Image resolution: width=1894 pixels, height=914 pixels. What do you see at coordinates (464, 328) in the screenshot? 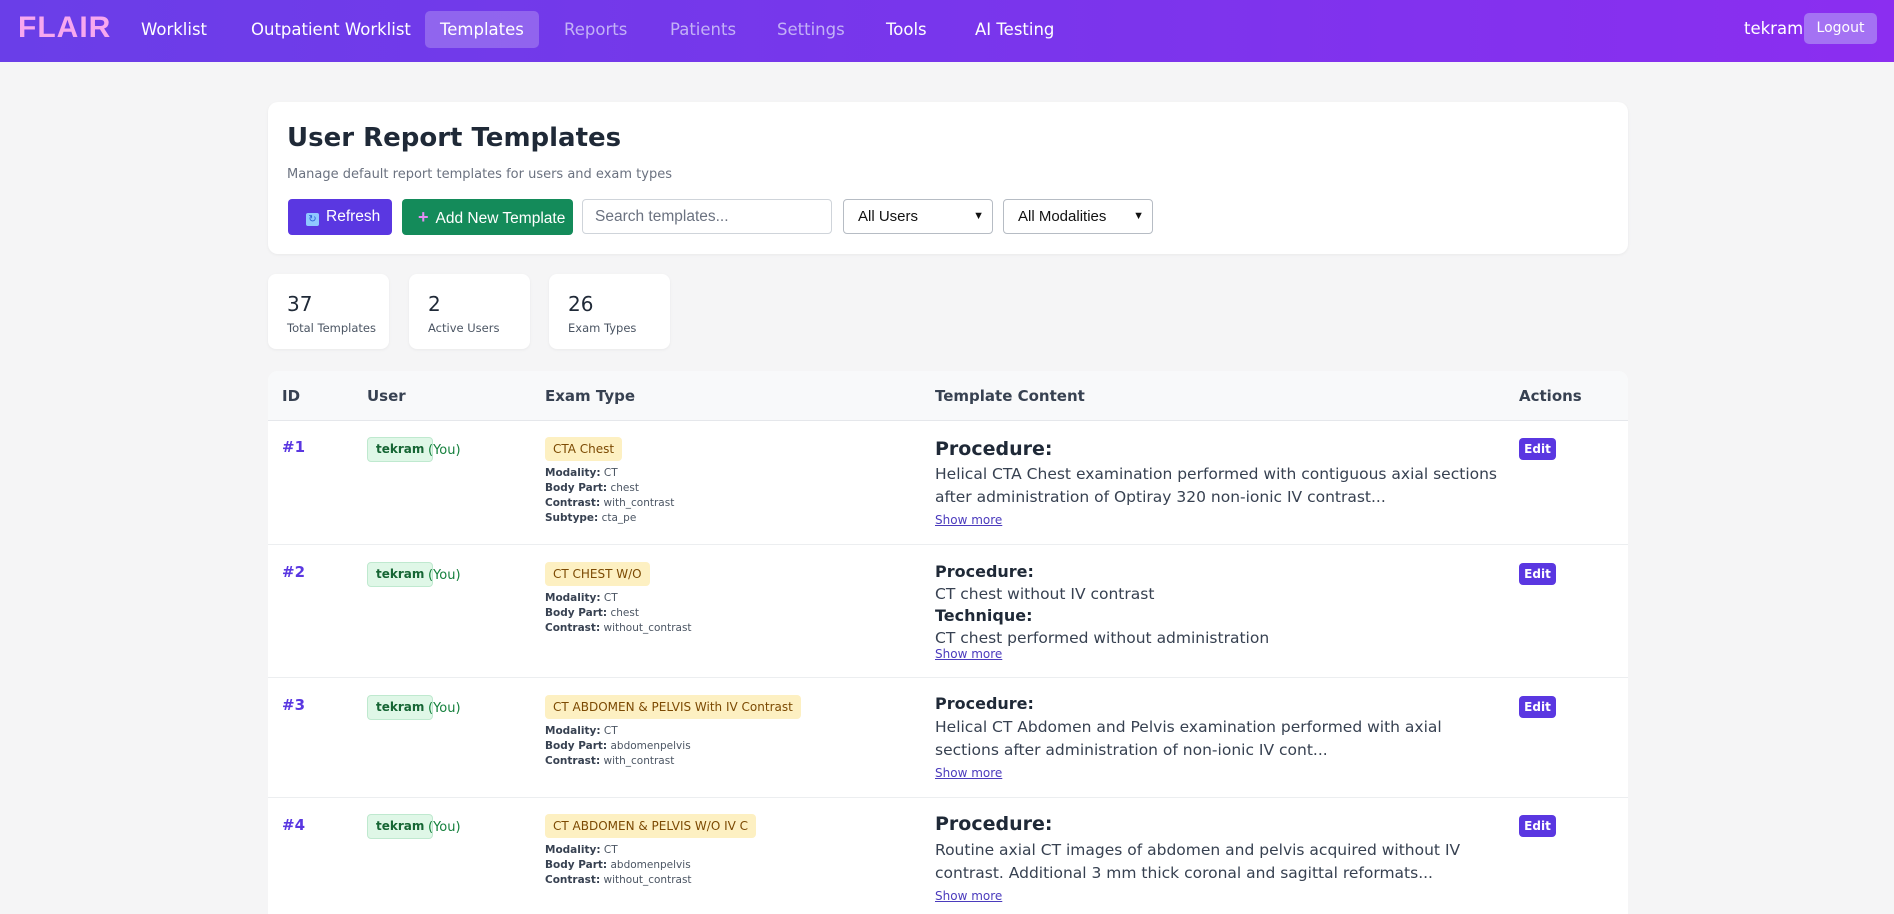
I see `stat-label: Active Users` at bounding box center [464, 328].